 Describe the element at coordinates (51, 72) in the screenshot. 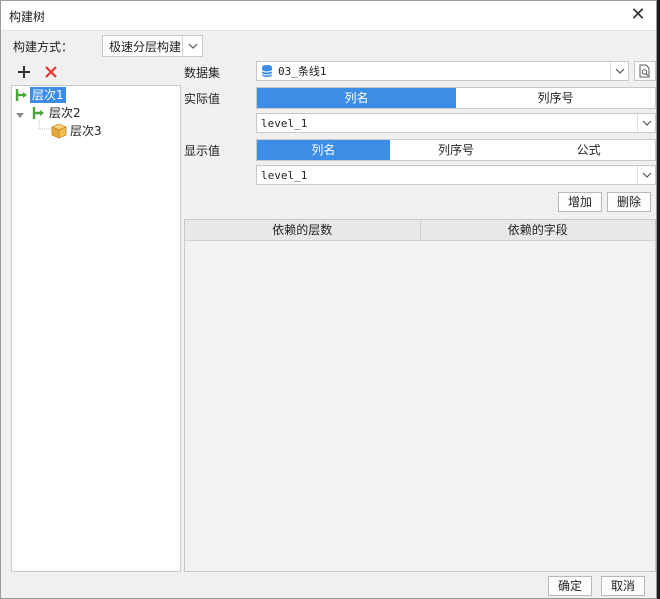

I see `delete-node-button` at that location.